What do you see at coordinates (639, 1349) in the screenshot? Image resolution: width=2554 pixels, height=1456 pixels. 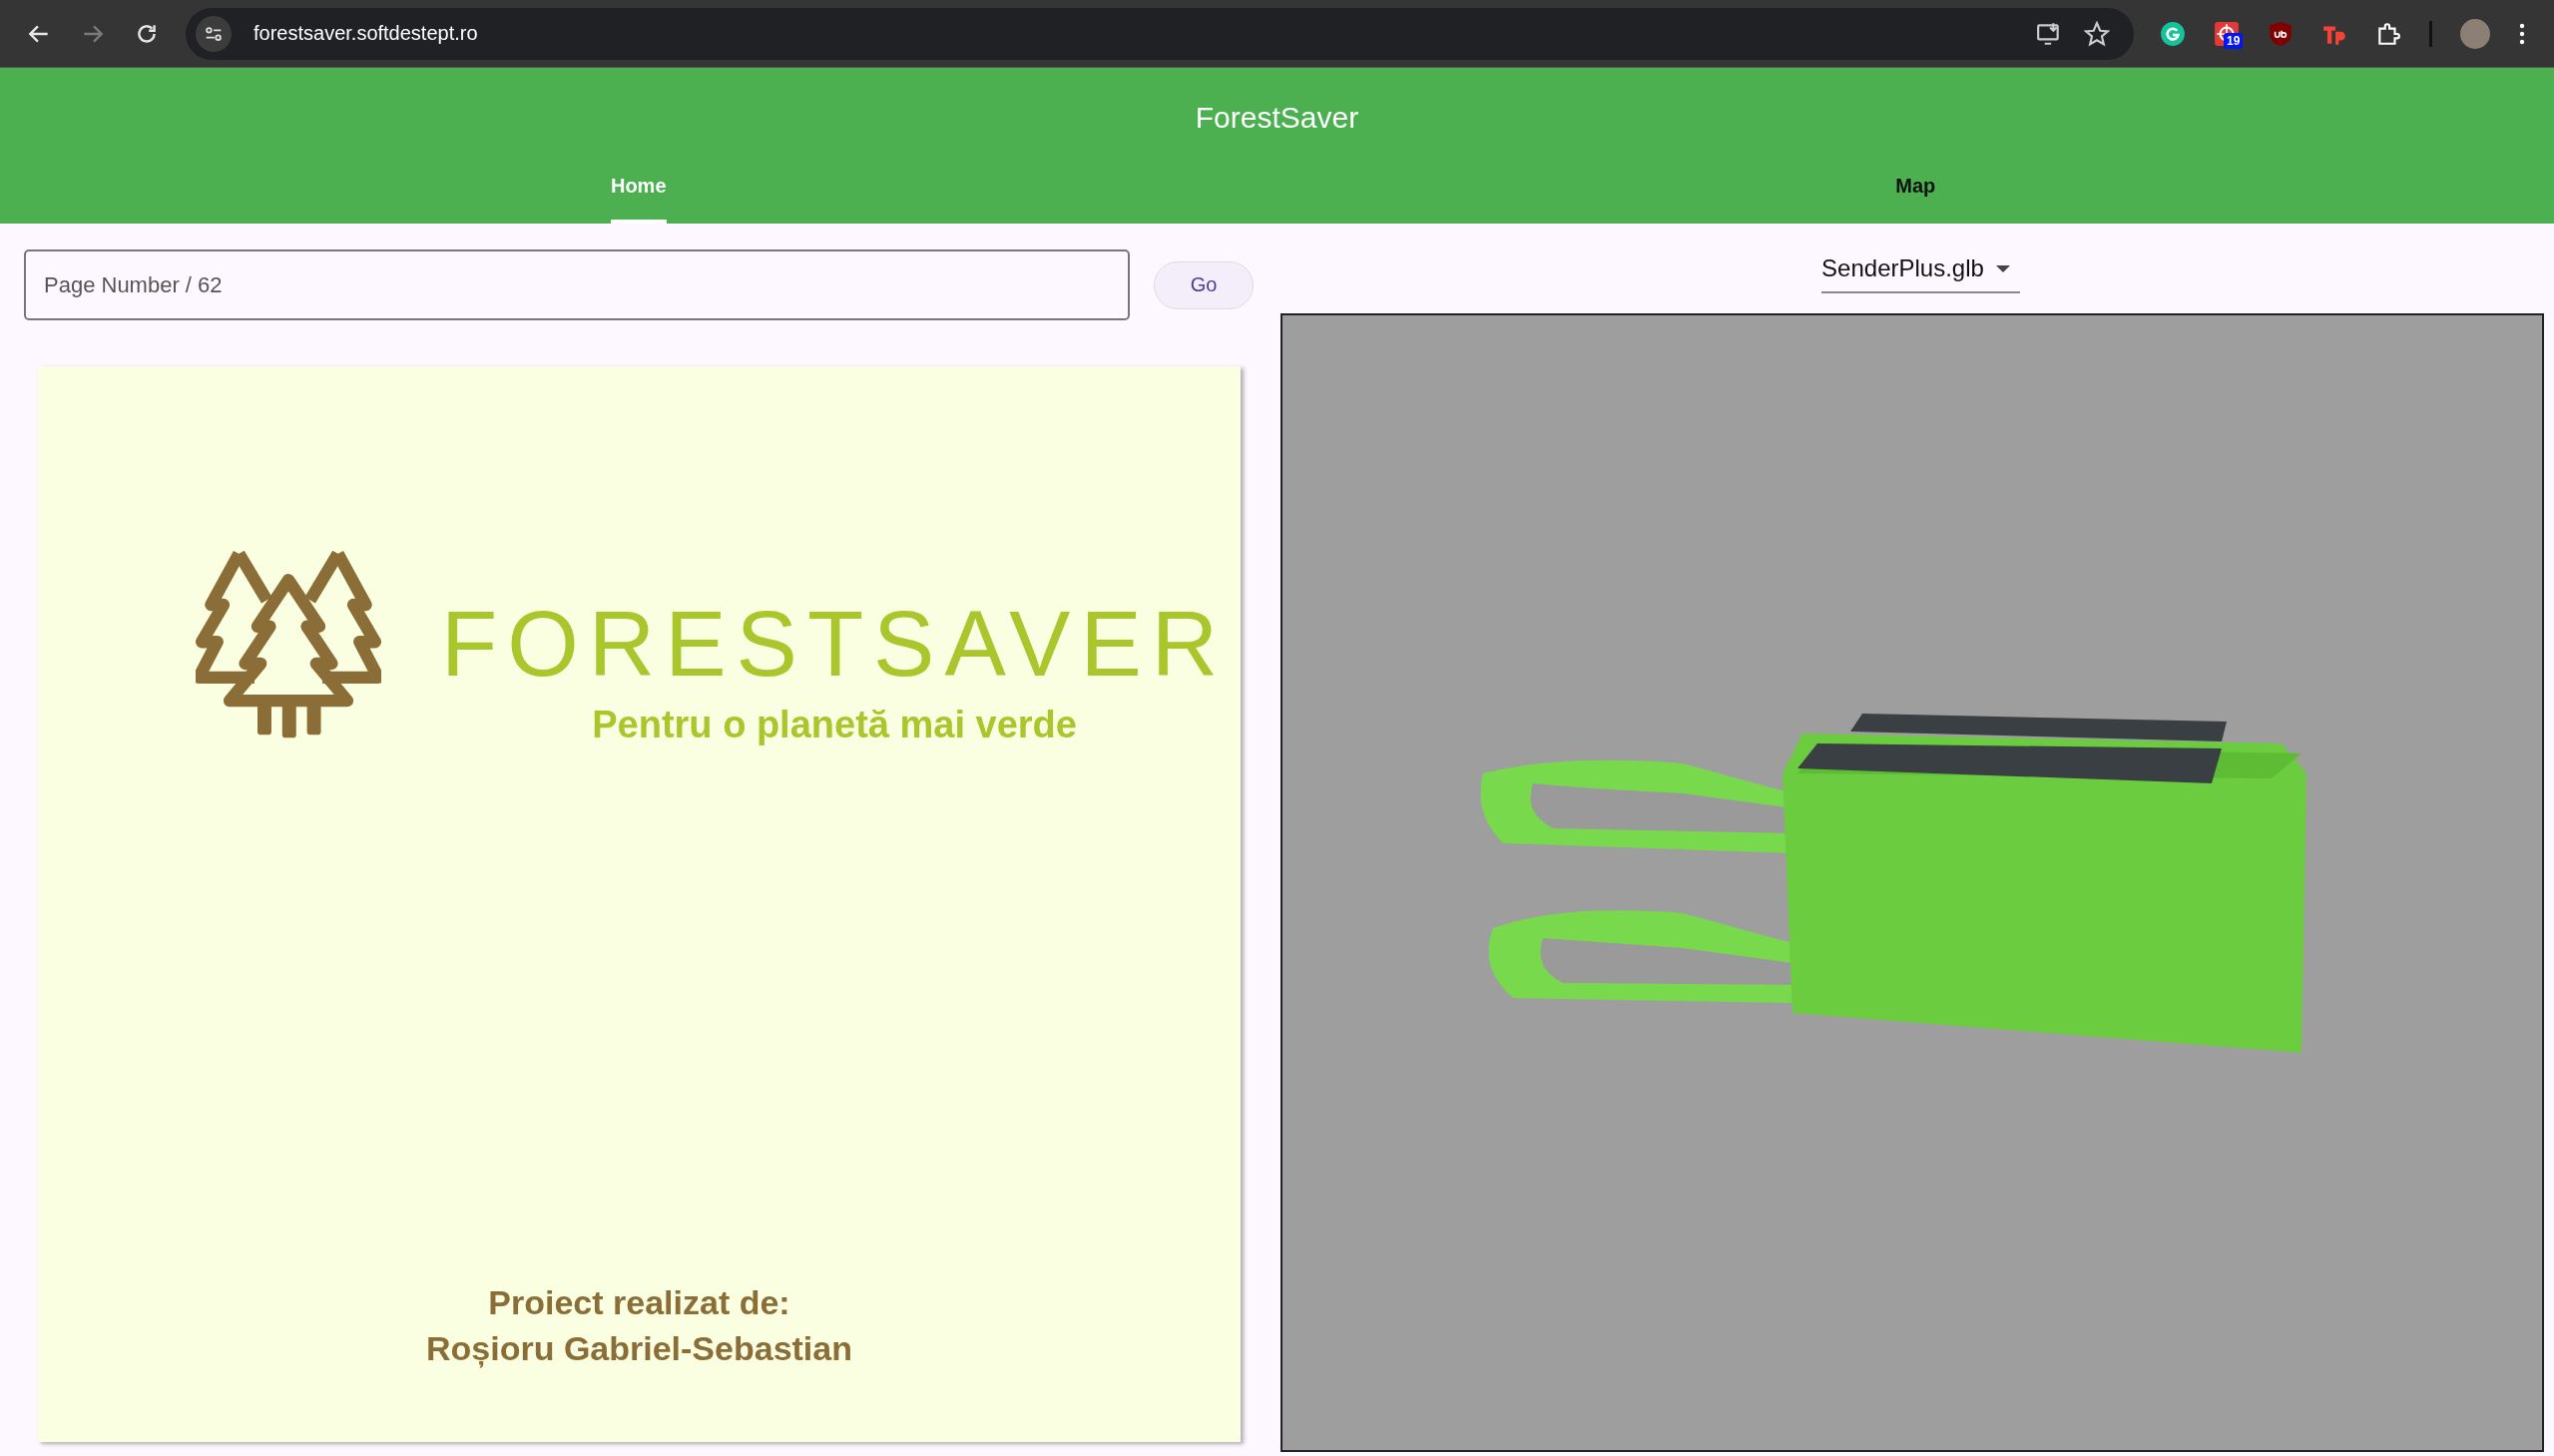 I see `credit-line: Roșioru Gabriel-Sebastian` at bounding box center [639, 1349].